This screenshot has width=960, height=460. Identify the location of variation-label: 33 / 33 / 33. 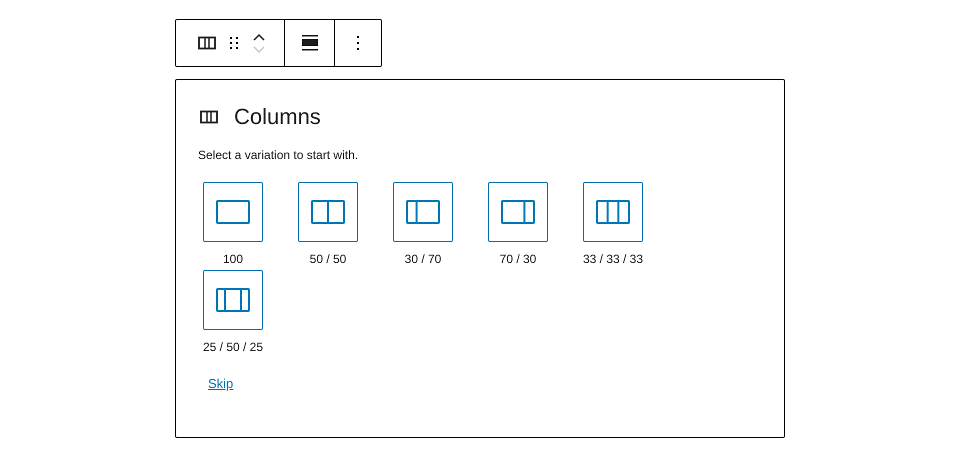
(613, 259).